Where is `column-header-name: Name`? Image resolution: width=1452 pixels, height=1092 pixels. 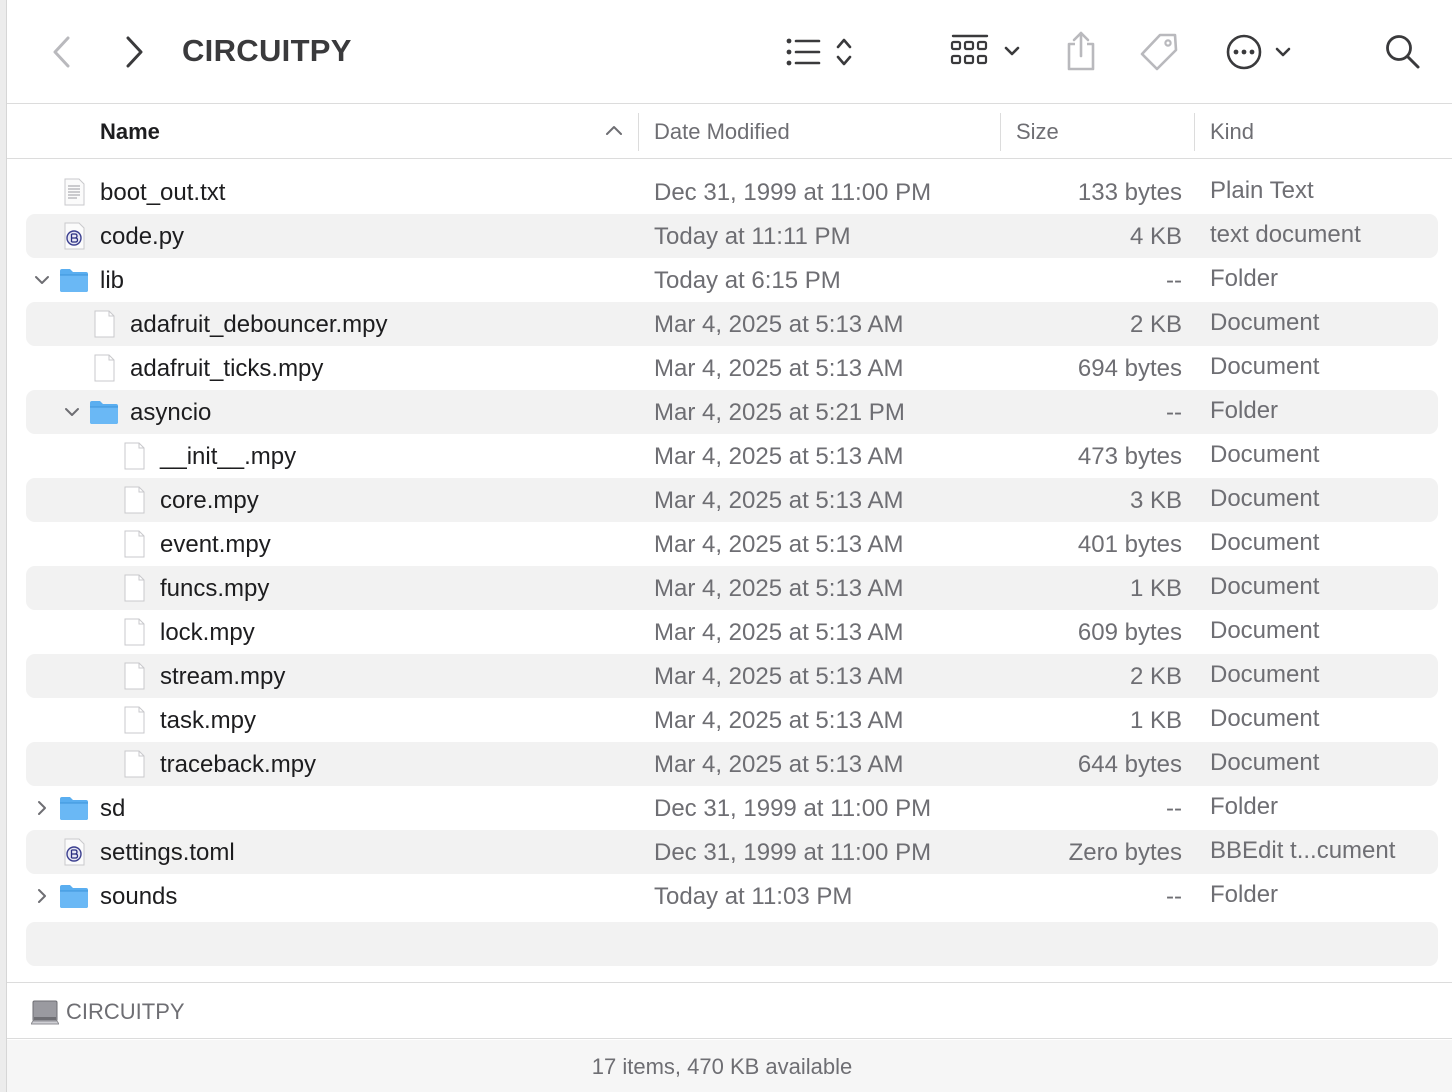
column-header-name: Name is located at coordinates (130, 132).